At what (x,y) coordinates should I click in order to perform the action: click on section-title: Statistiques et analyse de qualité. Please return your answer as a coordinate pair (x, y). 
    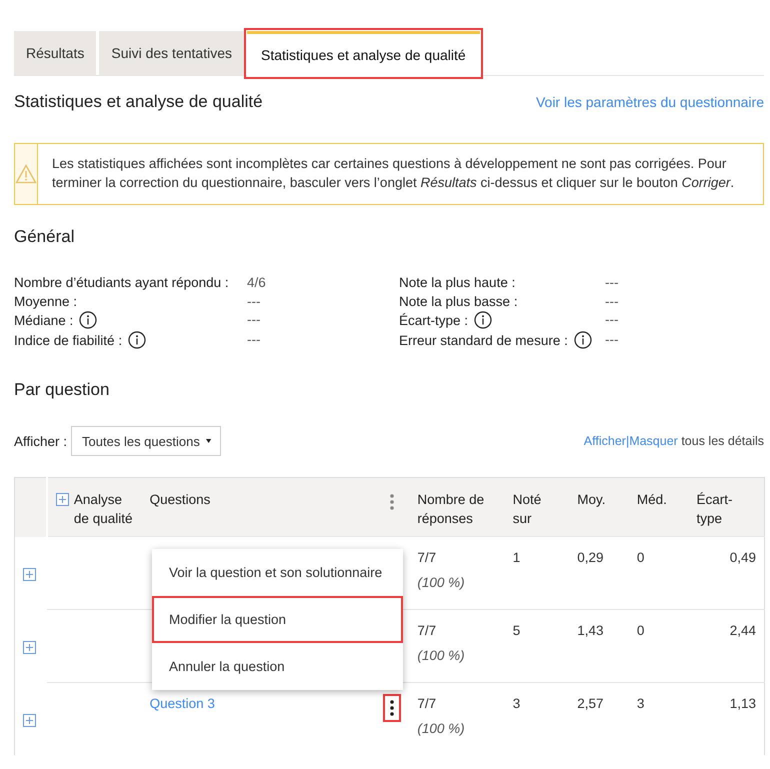
    Looking at the image, I should click on (138, 102).